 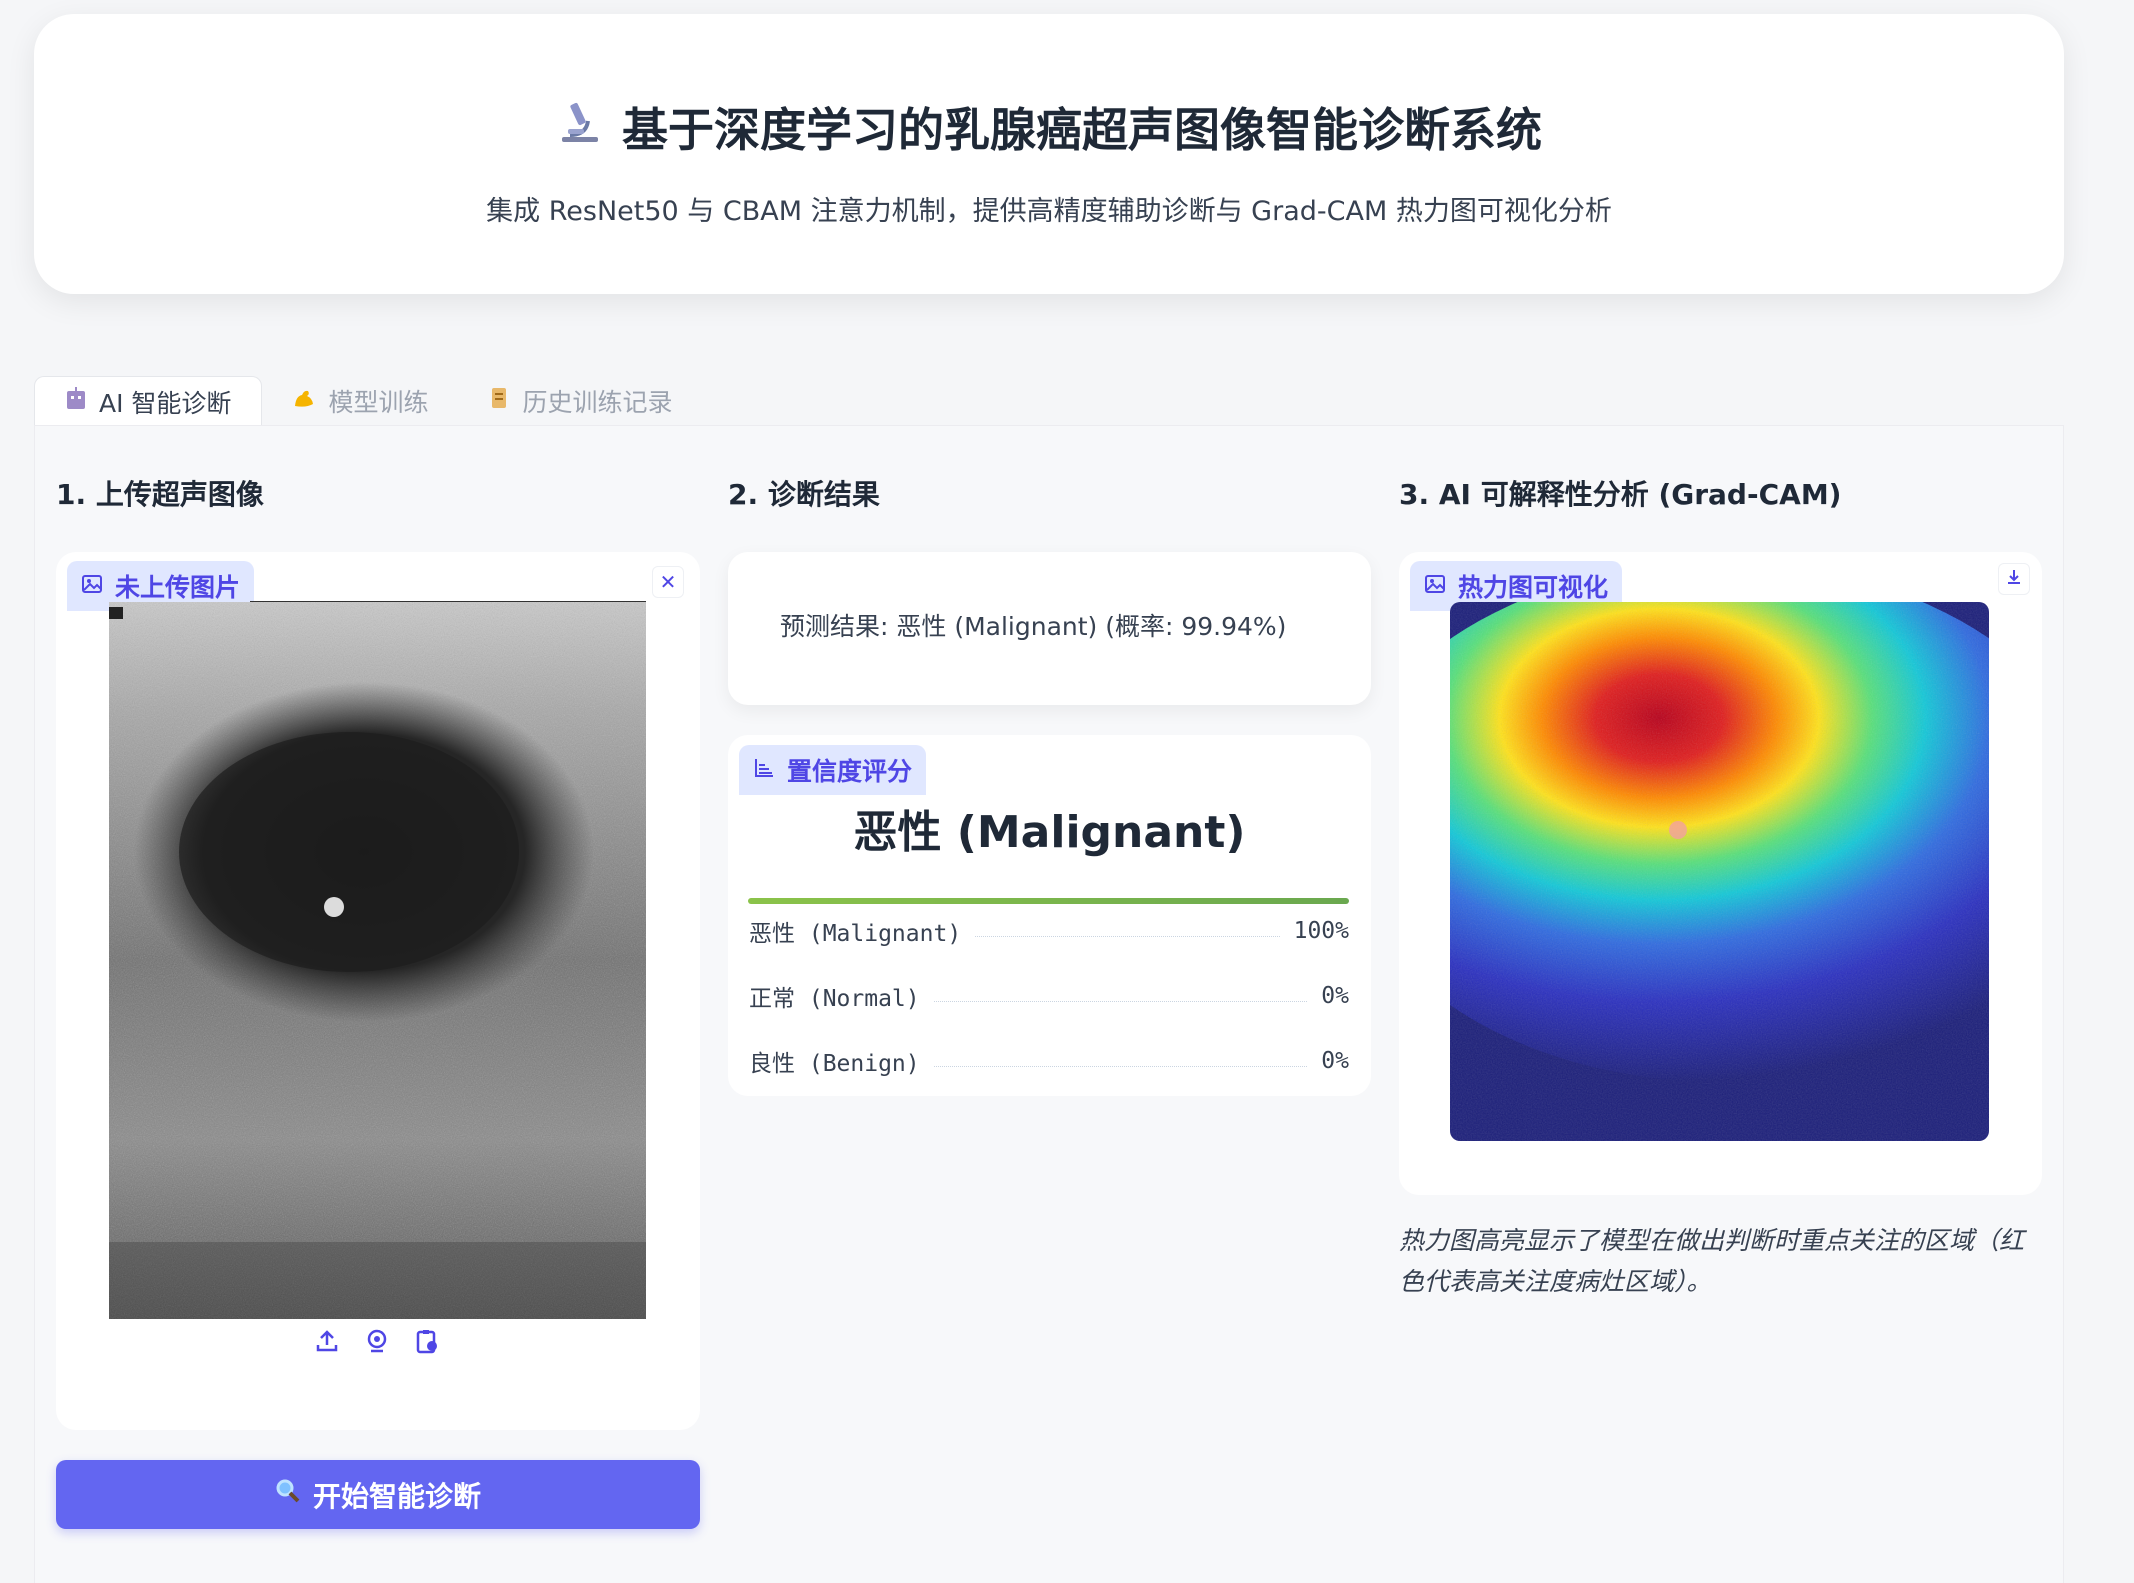 I want to click on gradcam-caption: 热力图高亮显示了模型在做出判断时重点关注的区域（红色代表高关注度病灶区域）。, so click(x=1712, y=1261).